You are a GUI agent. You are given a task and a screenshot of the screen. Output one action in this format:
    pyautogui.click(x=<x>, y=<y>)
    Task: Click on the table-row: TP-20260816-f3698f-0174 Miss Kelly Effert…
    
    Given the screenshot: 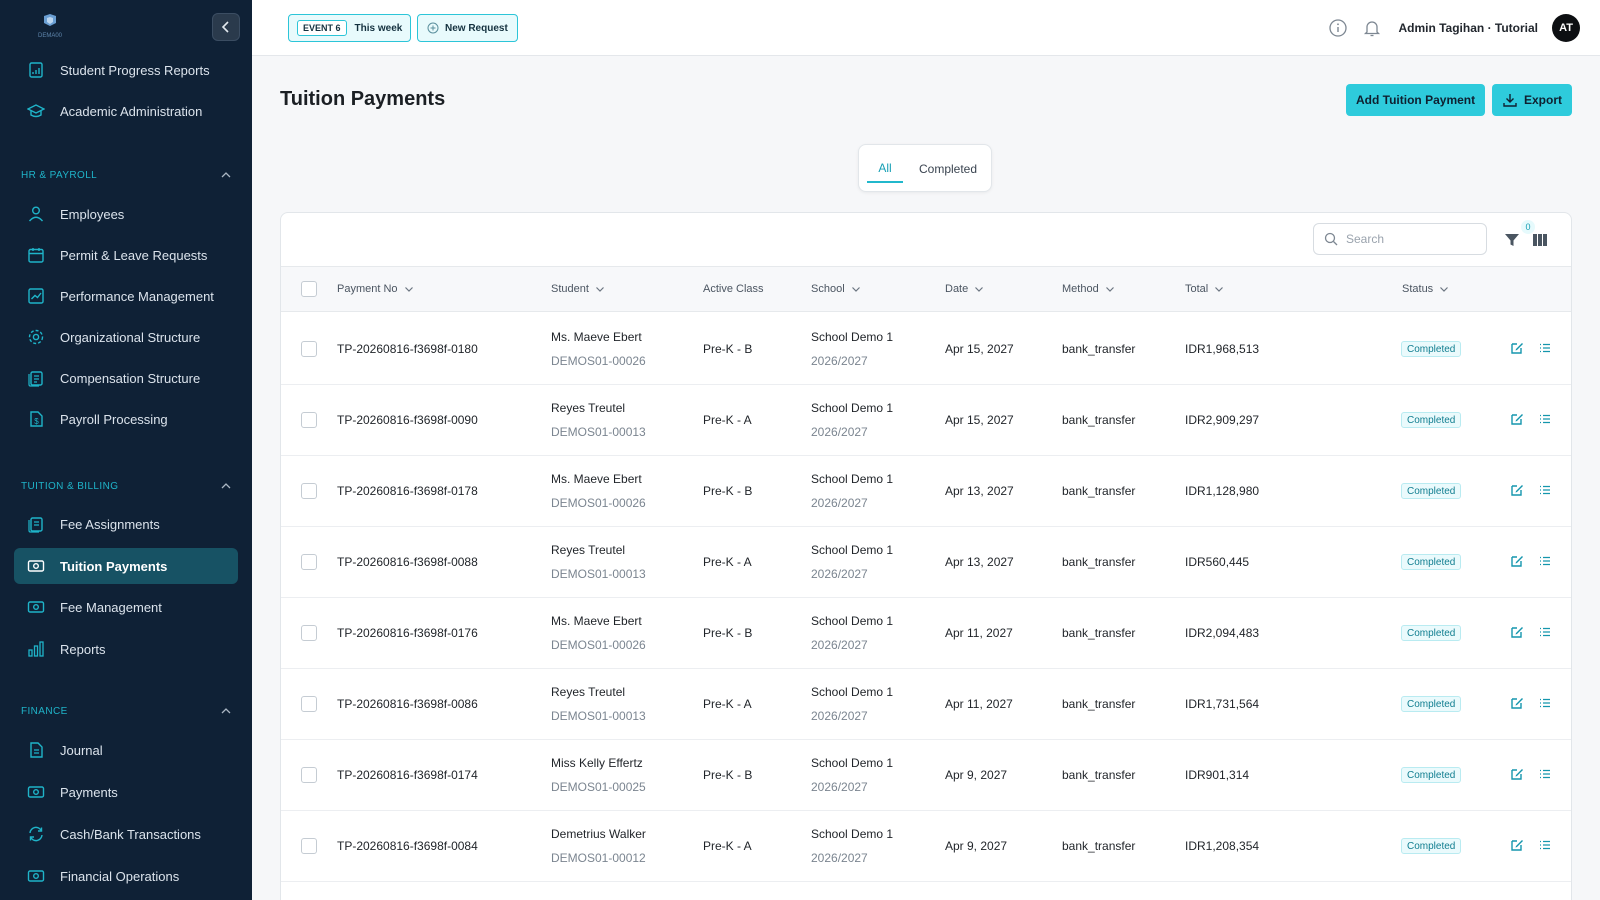 What is the action you would take?
    pyautogui.click(x=926, y=775)
    